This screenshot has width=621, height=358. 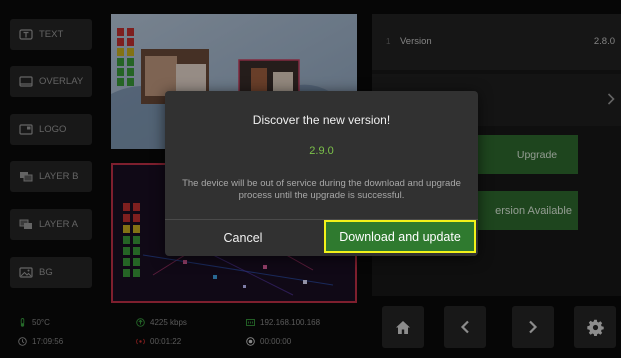 What do you see at coordinates (321, 120) in the screenshot?
I see `dialog-title: Discover the new version!` at bounding box center [321, 120].